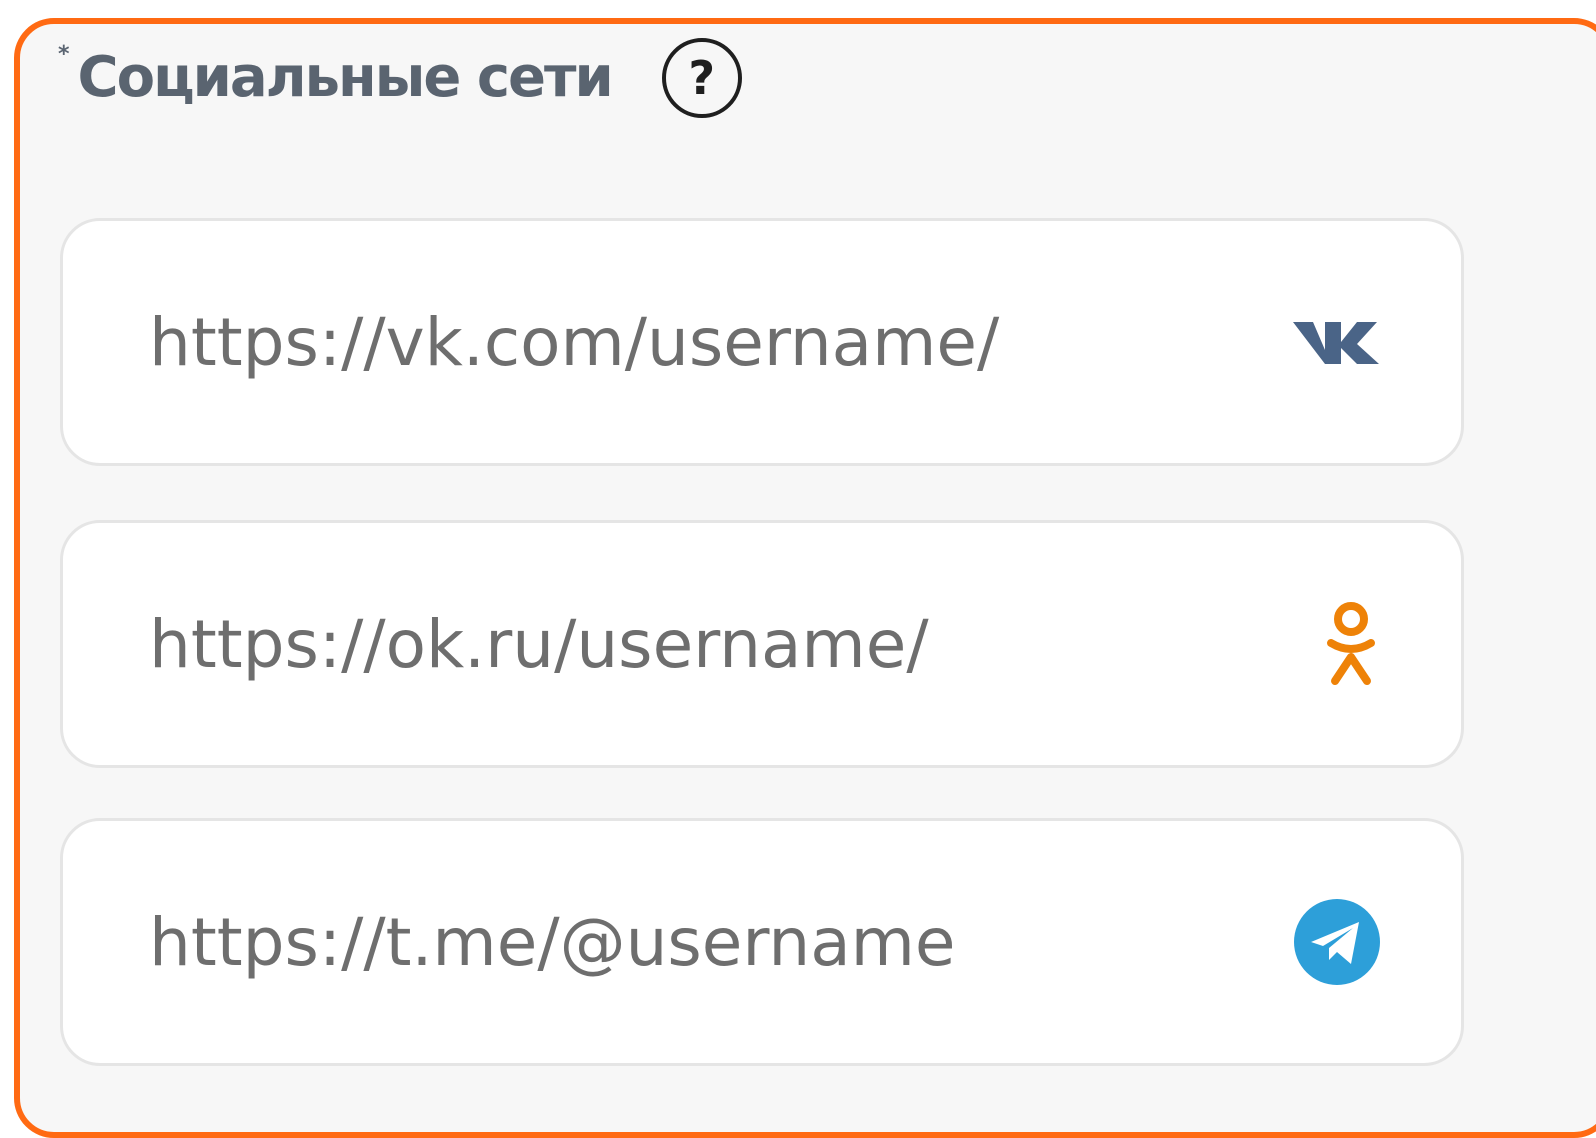  What do you see at coordinates (689, 942) in the screenshot?
I see `telegram-input` at bounding box center [689, 942].